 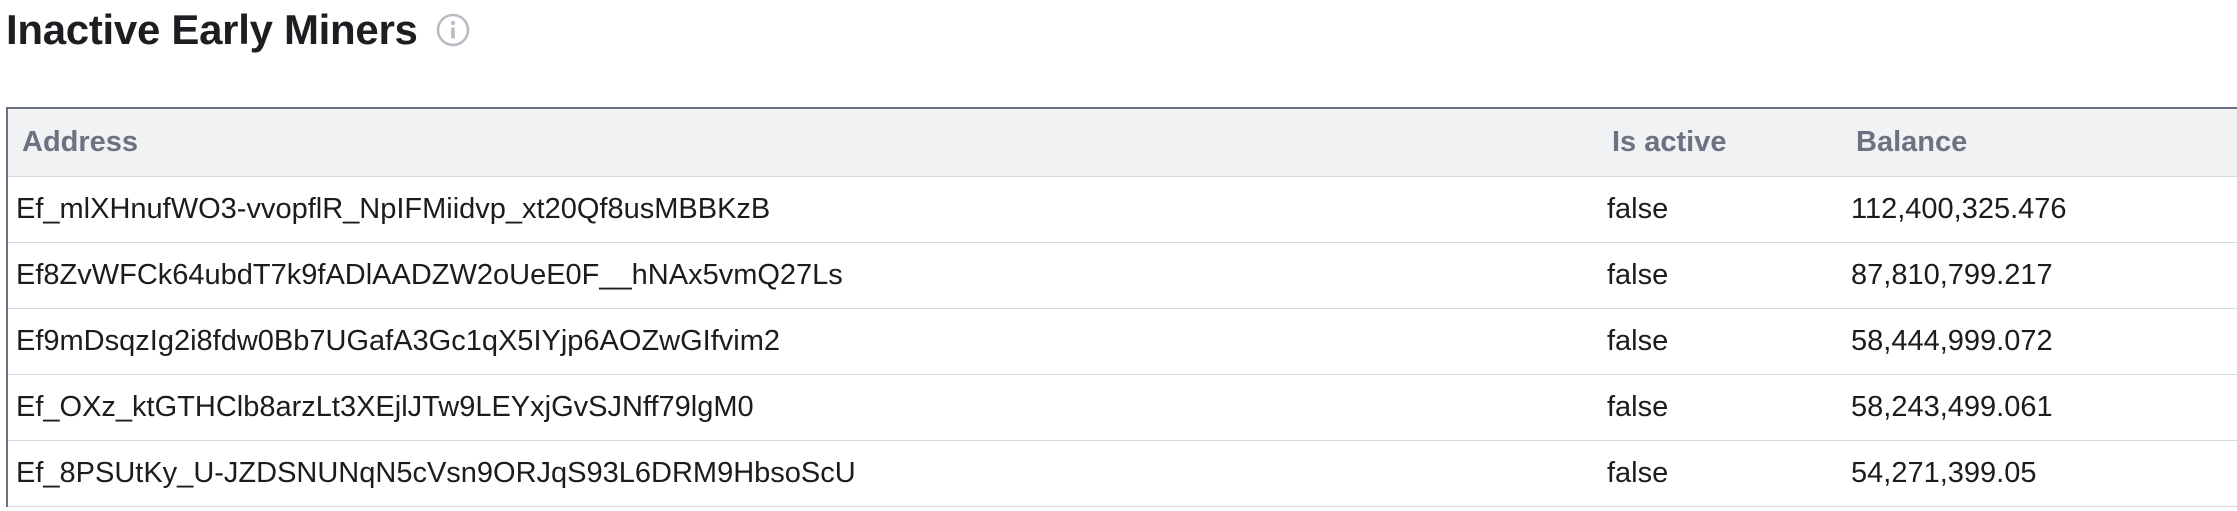 What do you see at coordinates (453, 30) in the screenshot?
I see `info-circle-icon` at bounding box center [453, 30].